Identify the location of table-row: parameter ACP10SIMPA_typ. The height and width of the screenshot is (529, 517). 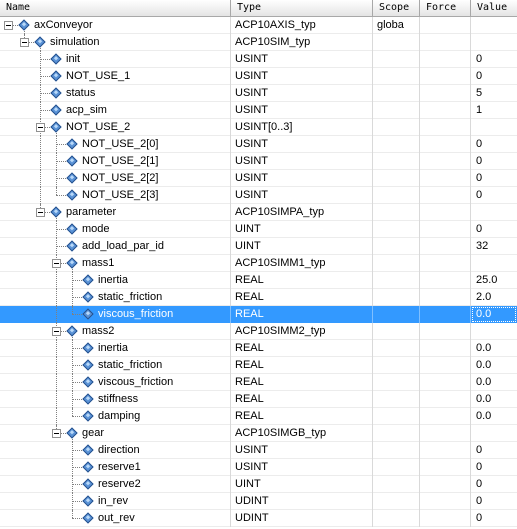
(258, 212).